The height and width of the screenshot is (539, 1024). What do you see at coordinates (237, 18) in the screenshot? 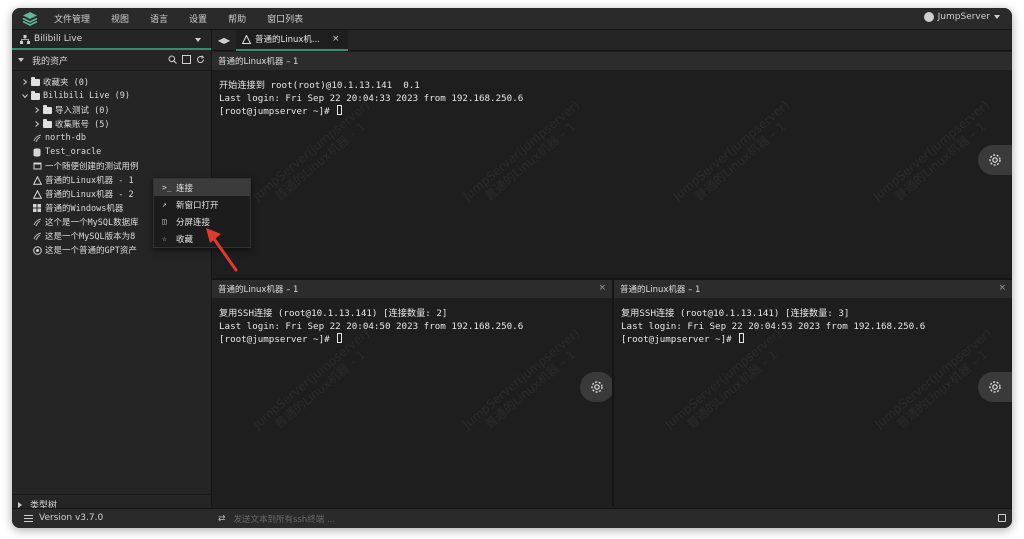
I see `menu-help: 帮助` at bounding box center [237, 18].